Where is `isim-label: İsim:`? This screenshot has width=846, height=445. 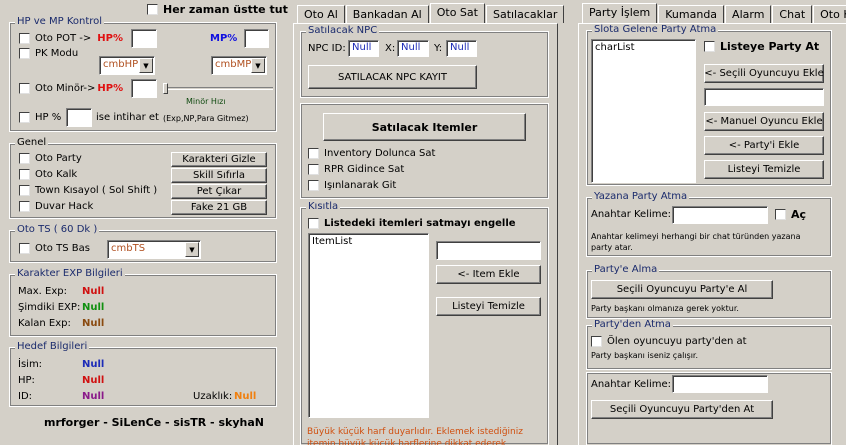
isim-label: İsim: is located at coordinates (30, 364).